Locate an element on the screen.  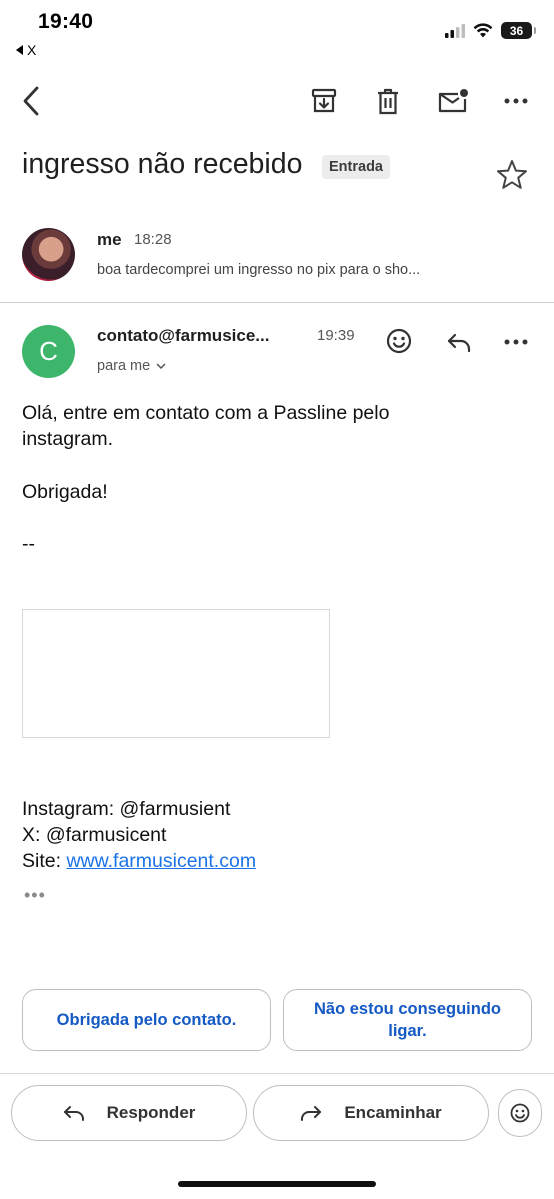
message-more-button is located at coordinates (516, 342).